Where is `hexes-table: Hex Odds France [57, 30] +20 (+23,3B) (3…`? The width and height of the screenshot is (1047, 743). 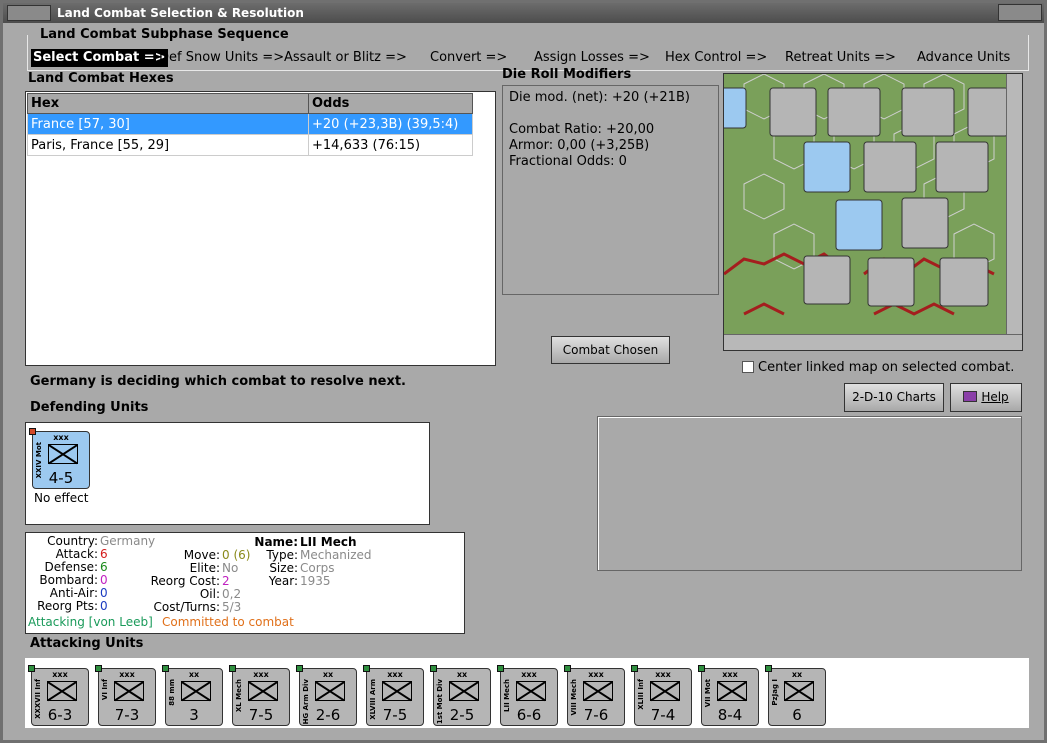
hexes-table: Hex Odds France [57, 30] +20 (+23,3B) (3… is located at coordinates (250, 124).